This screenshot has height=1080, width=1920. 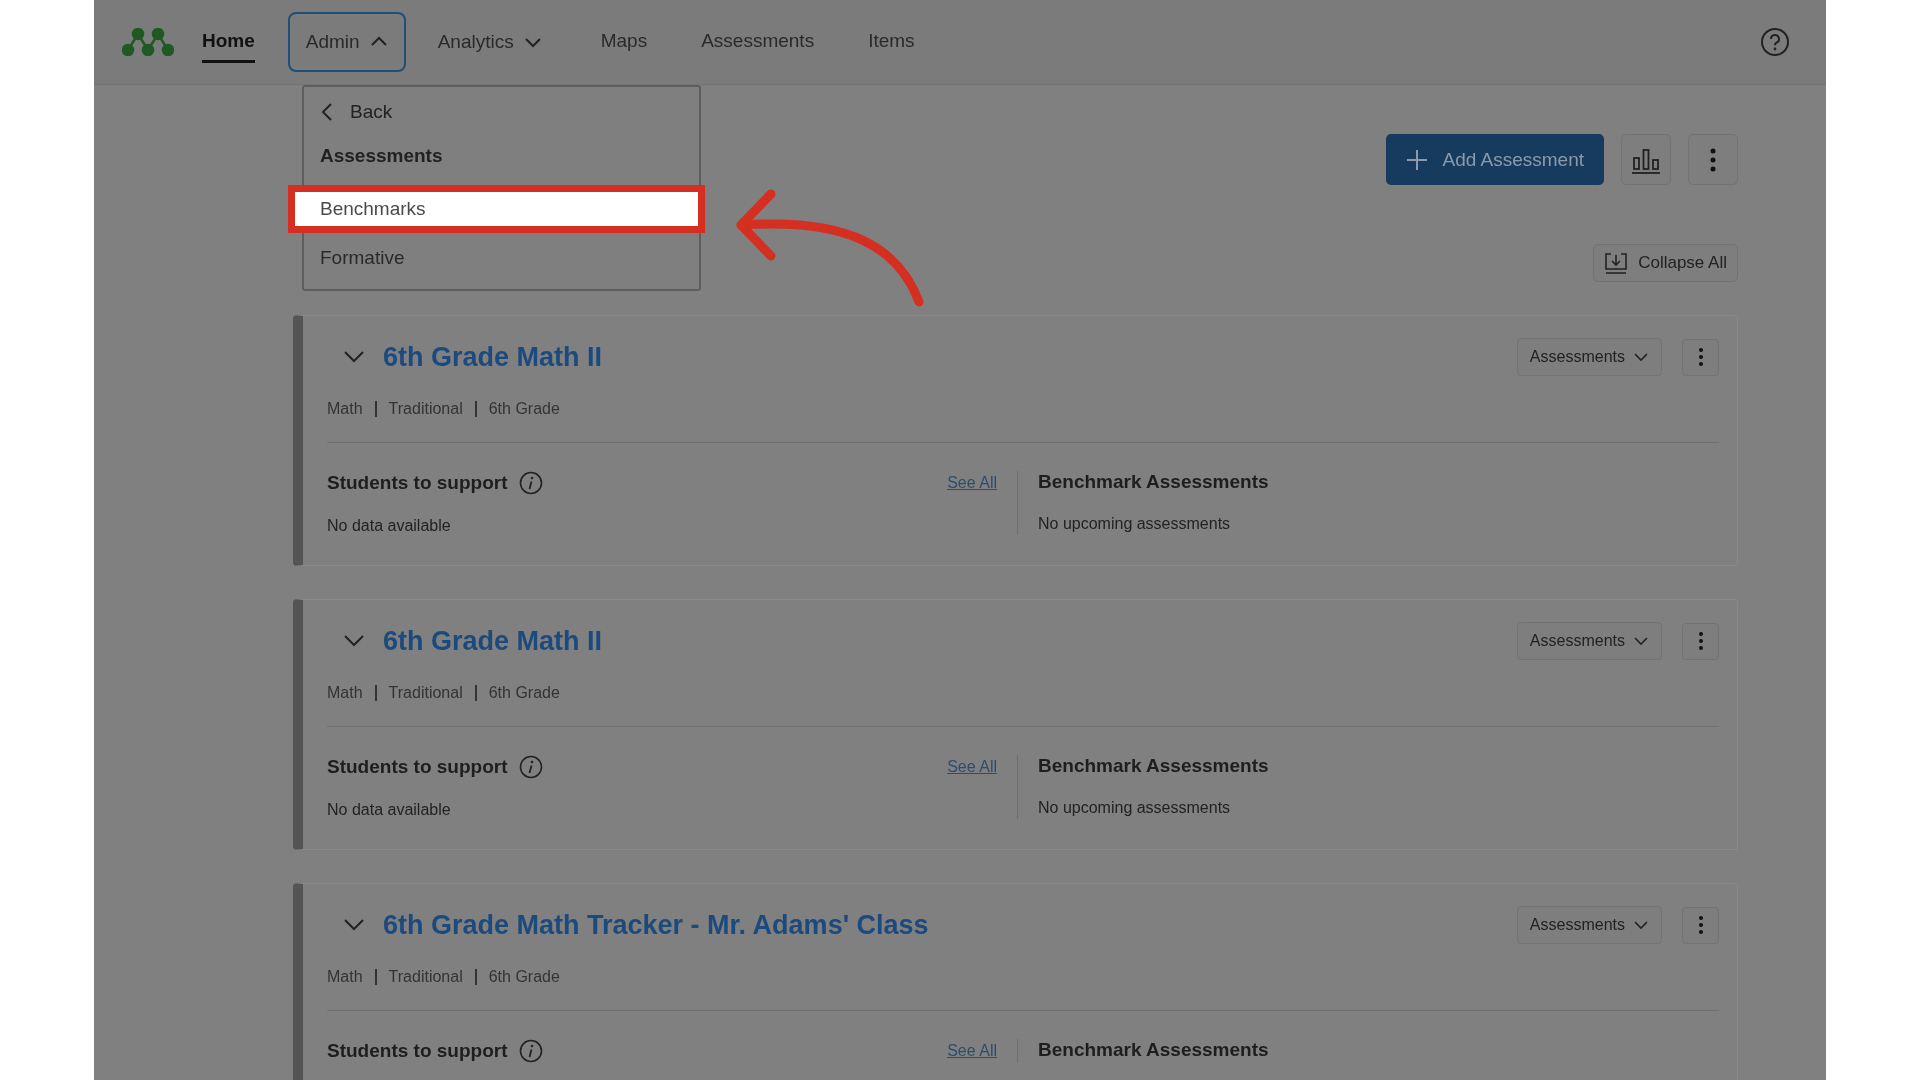 I want to click on nav-dropdown: Analytics, so click(x=489, y=42).